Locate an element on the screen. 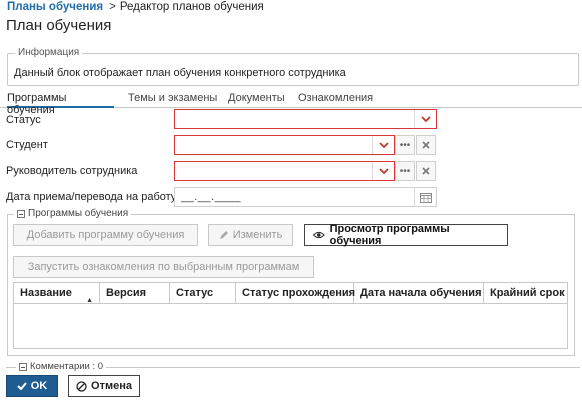  pencil-icon is located at coordinates (223, 235).